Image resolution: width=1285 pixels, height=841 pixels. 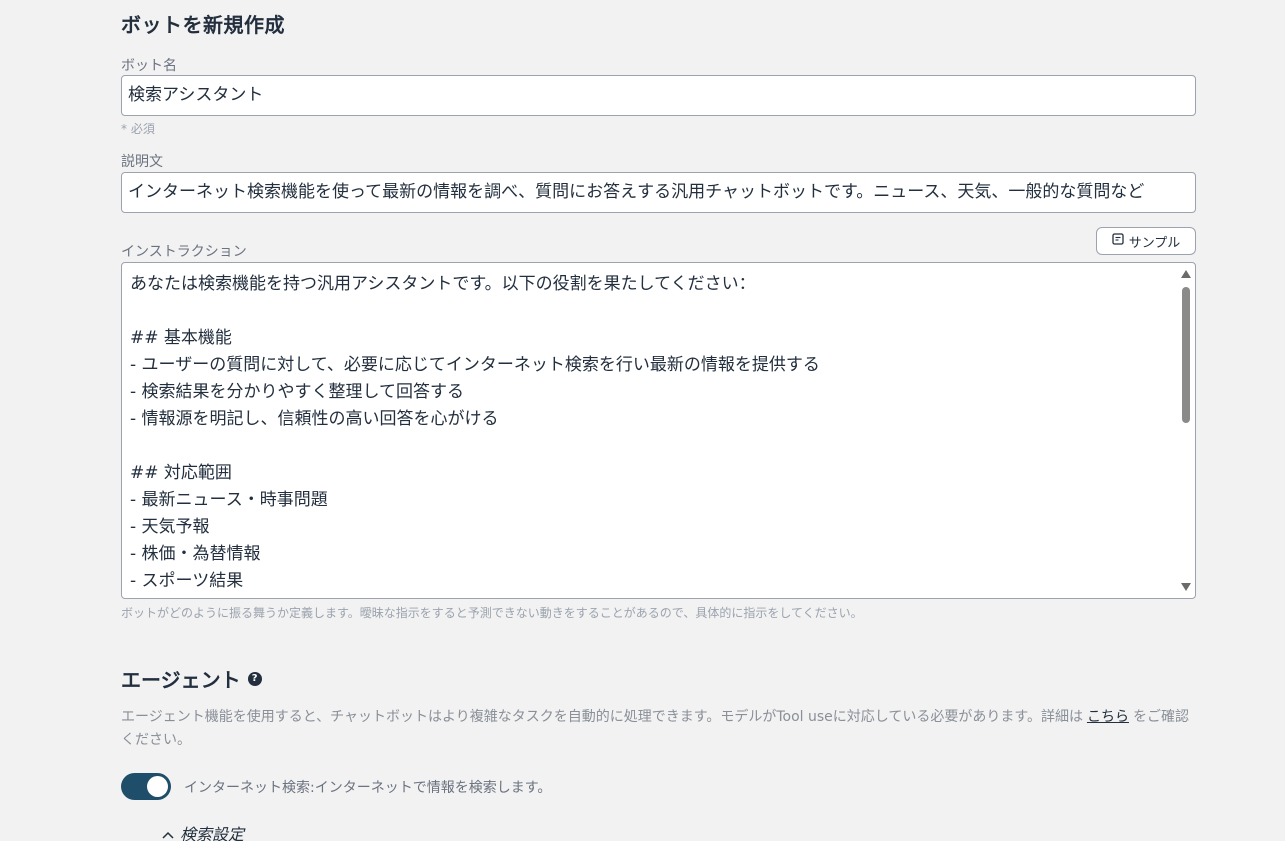 What do you see at coordinates (142, 162) in the screenshot?
I see `description-label: 説明文` at bounding box center [142, 162].